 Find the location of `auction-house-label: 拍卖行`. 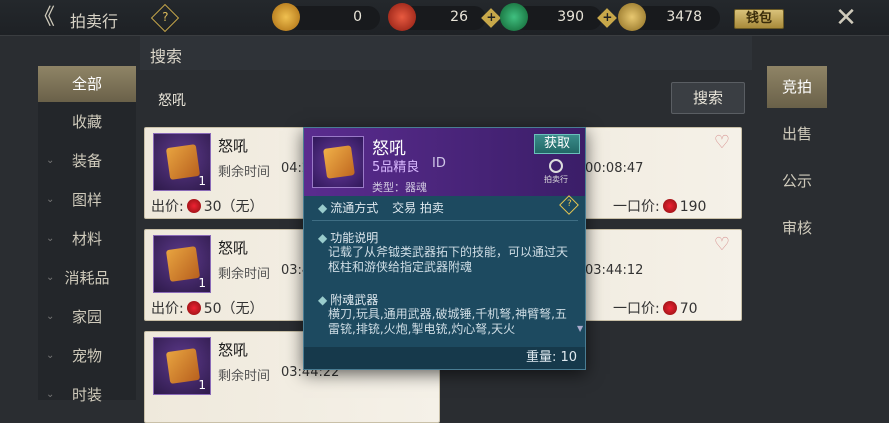

auction-house-label: 拍卖行 is located at coordinates (556, 179).